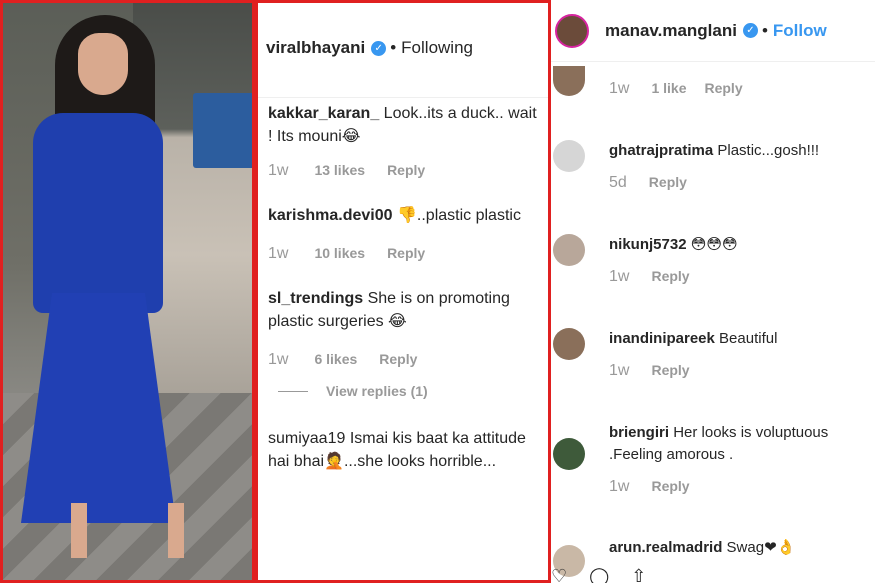 The height and width of the screenshot is (583, 875). Describe the element at coordinates (79, 530) in the screenshot. I see `subject-leg-left` at that location.